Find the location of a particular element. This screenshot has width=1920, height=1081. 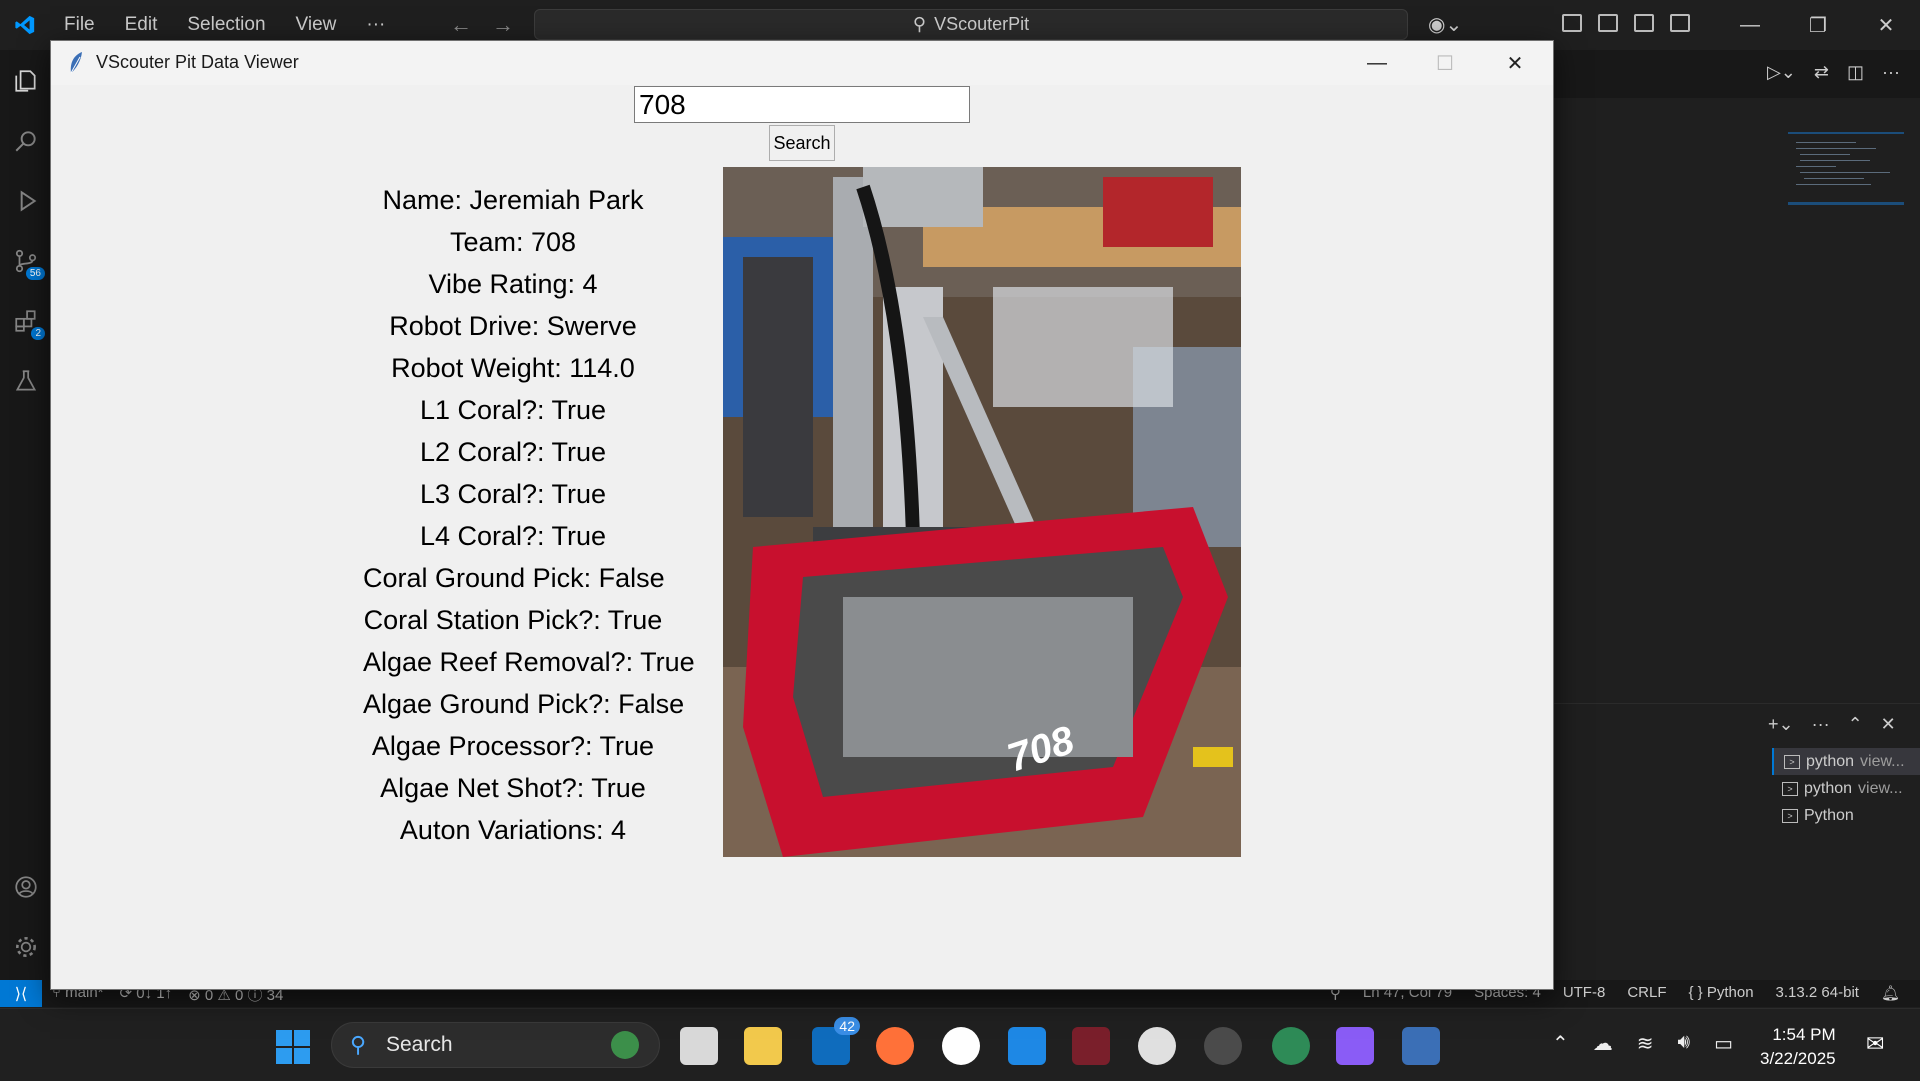

team-search-input: 708 is located at coordinates (802, 104).